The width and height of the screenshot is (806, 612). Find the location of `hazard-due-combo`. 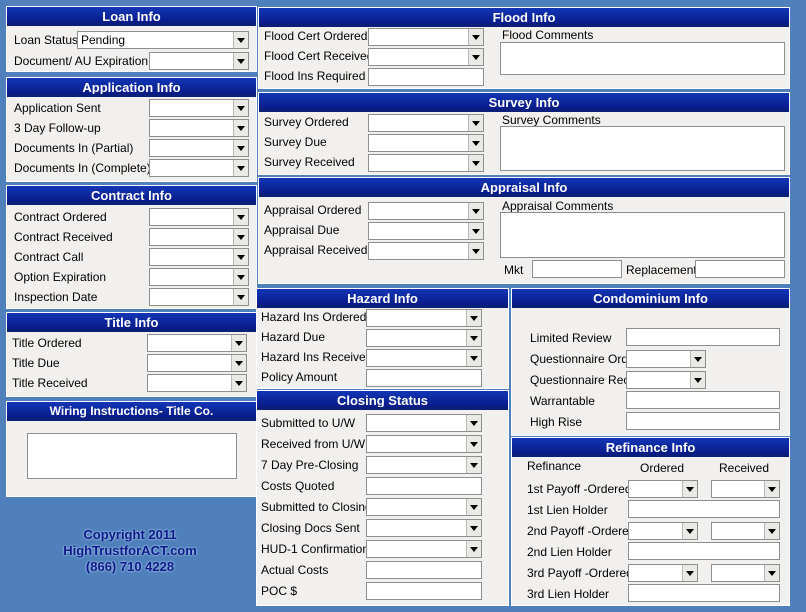

hazard-due-combo is located at coordinates (424, 338).